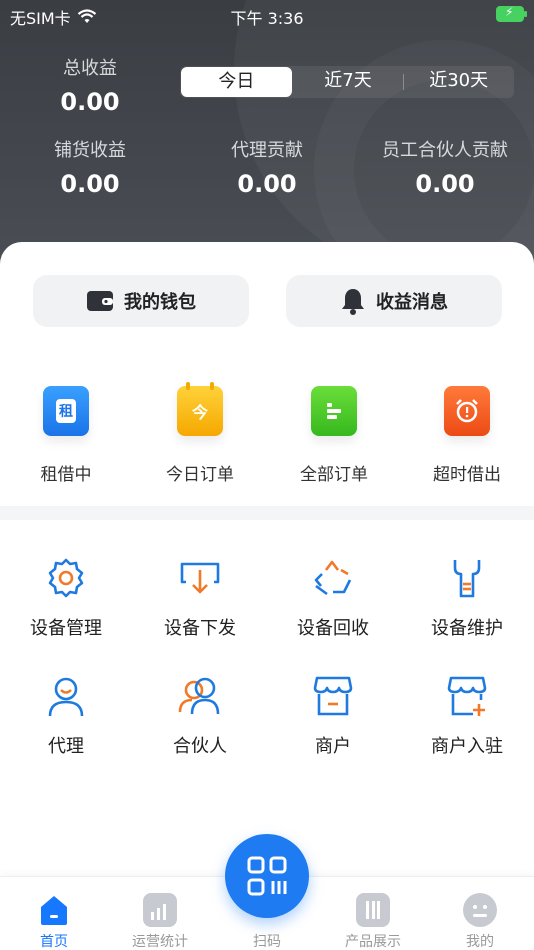 The height and width of the screenshot is (950, 534). I want to click on status-bar: 无SIM卡 下午 3:36 ⚡, so click(267, 15).